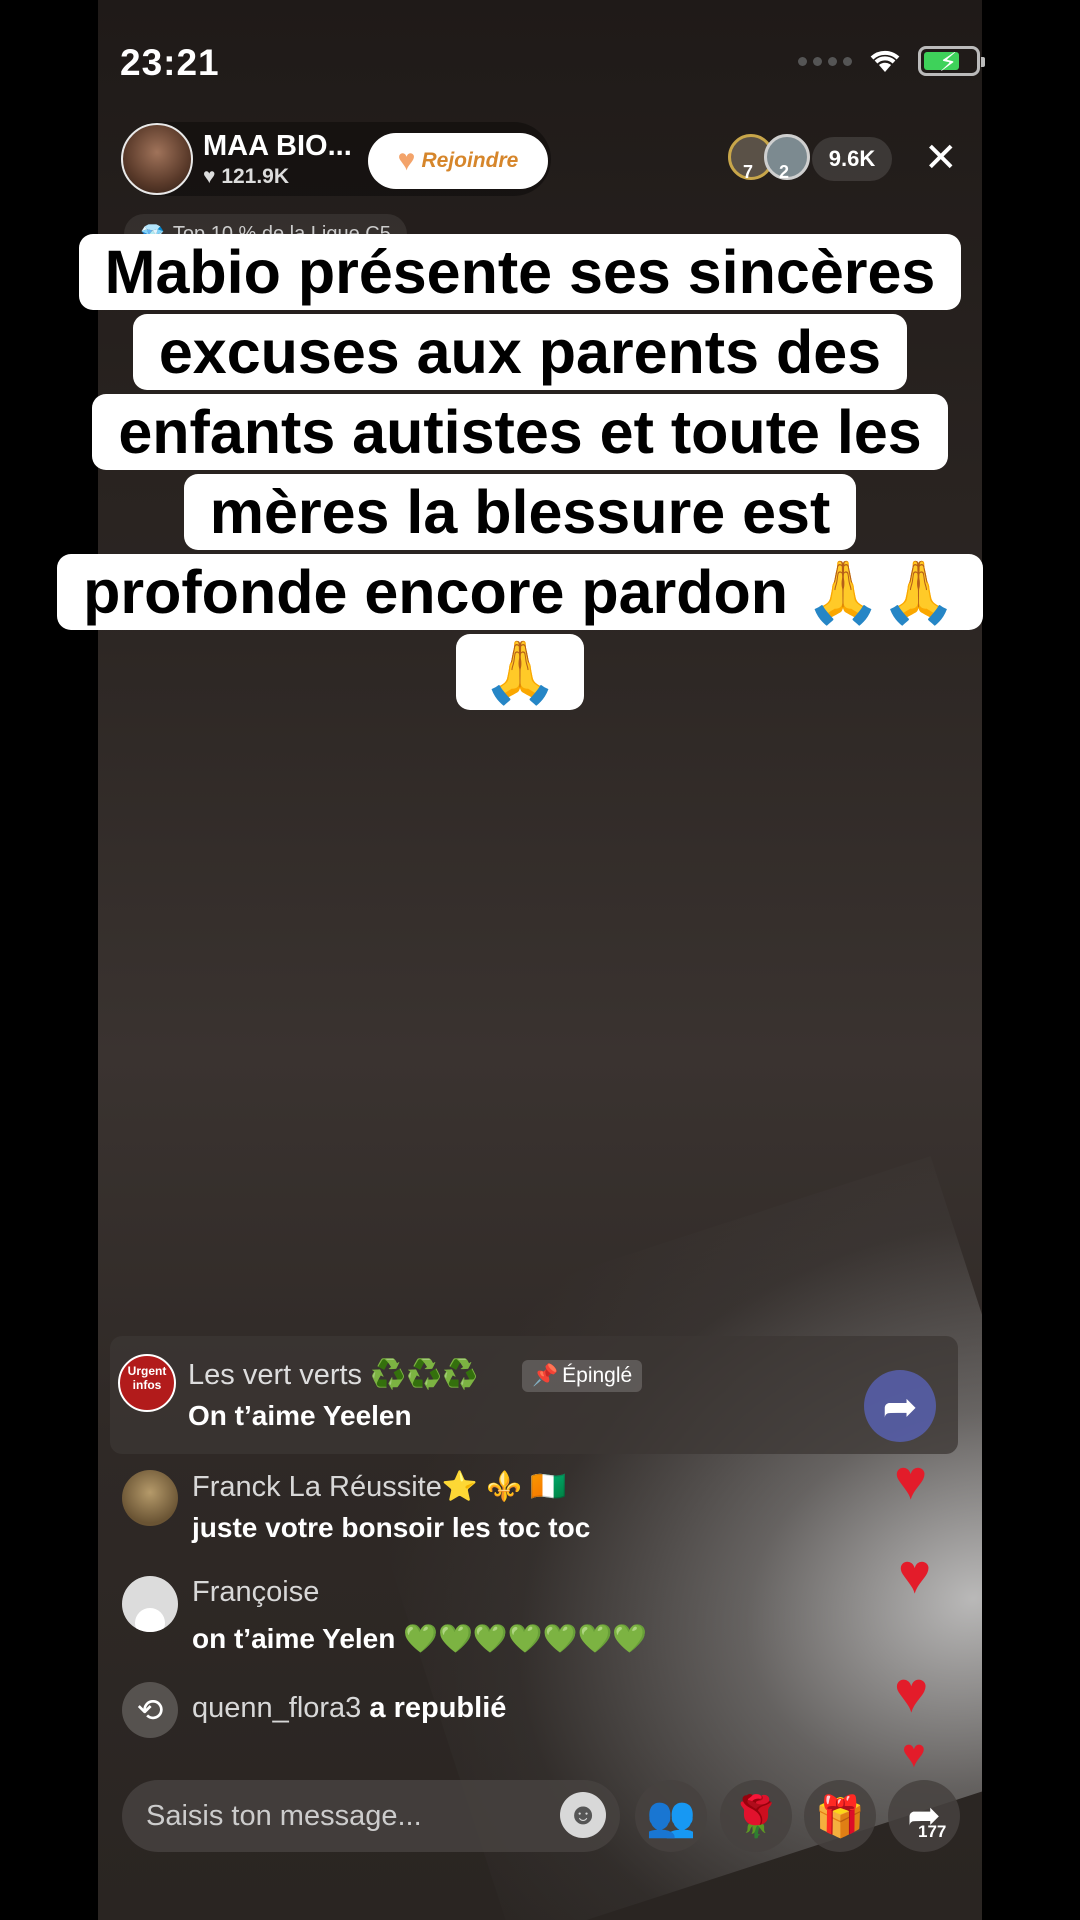  What do you see at coordinates (438, 1708) in the screenshot?
I see `repost-action: a republié` at bounding box center [438, 1708].